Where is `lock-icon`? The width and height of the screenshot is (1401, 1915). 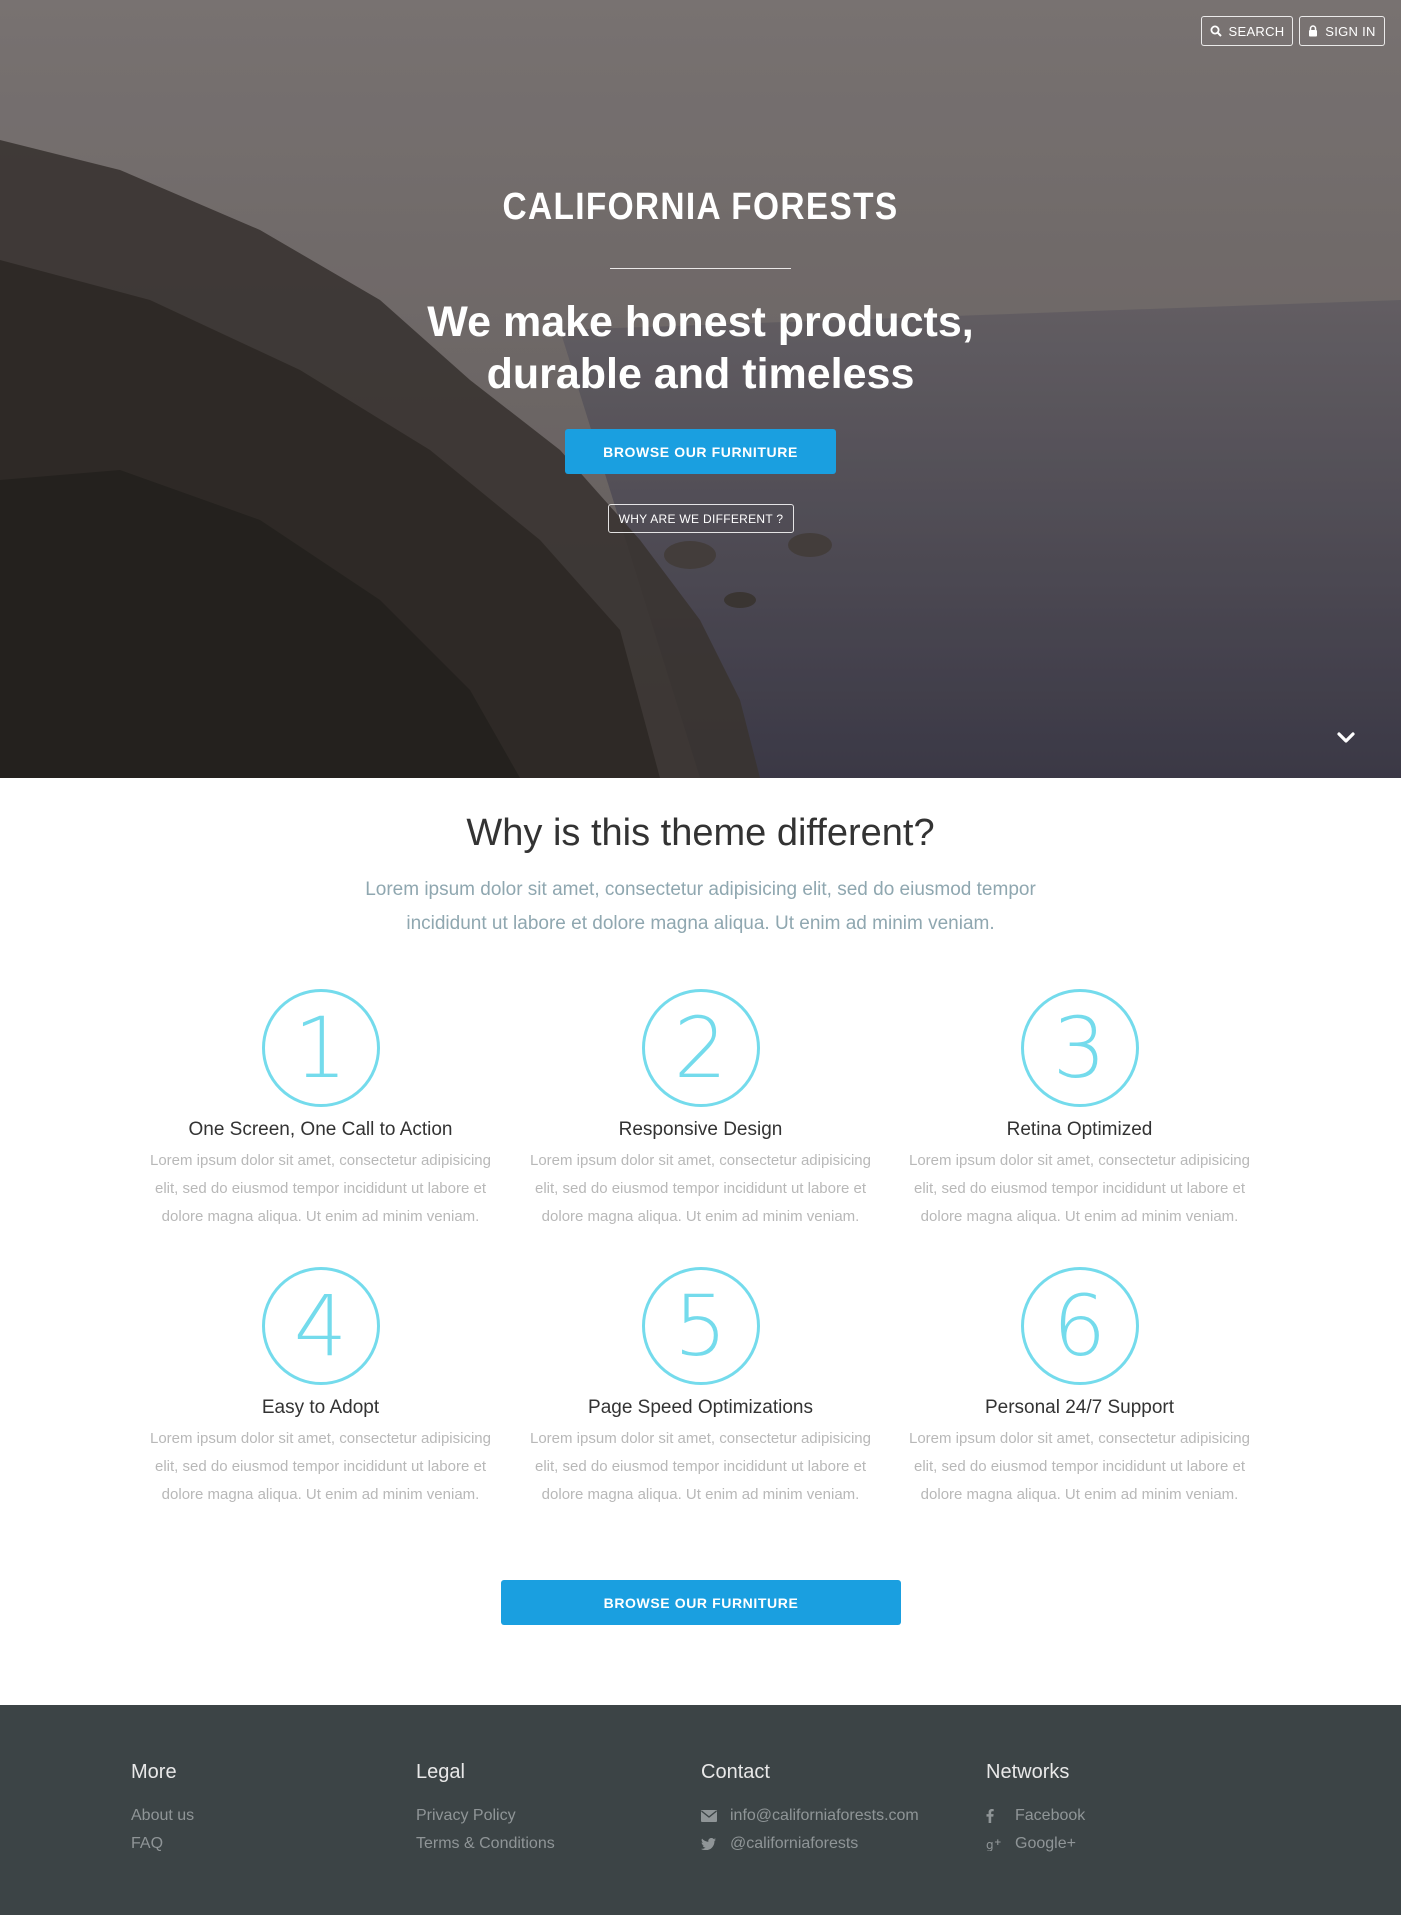
lock-icon is located at coordinates (1313, 31).